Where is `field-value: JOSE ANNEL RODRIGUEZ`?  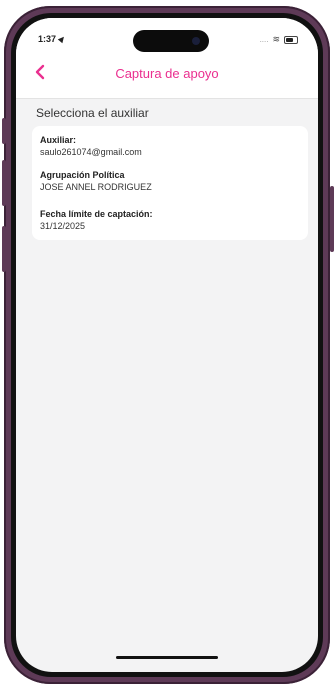
field-value: JOSE ANNEL RODRIGUEZ is located at coordinates (96, 187).